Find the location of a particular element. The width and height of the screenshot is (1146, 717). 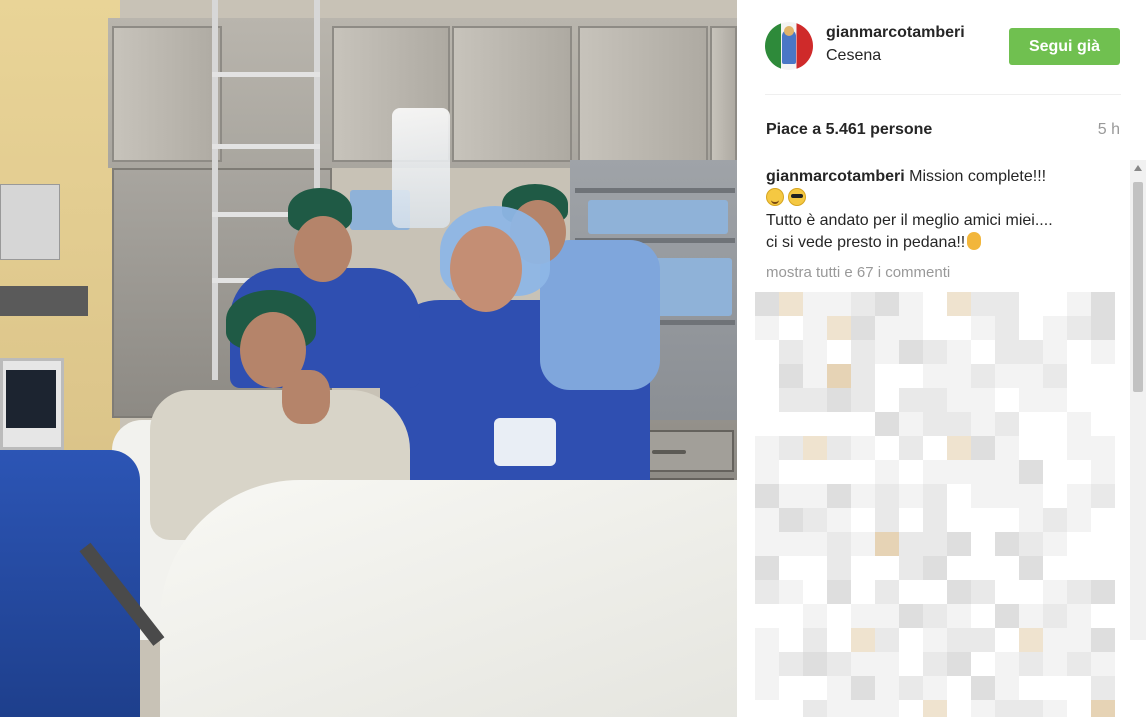

shelf is located at coordinates (655, 190).